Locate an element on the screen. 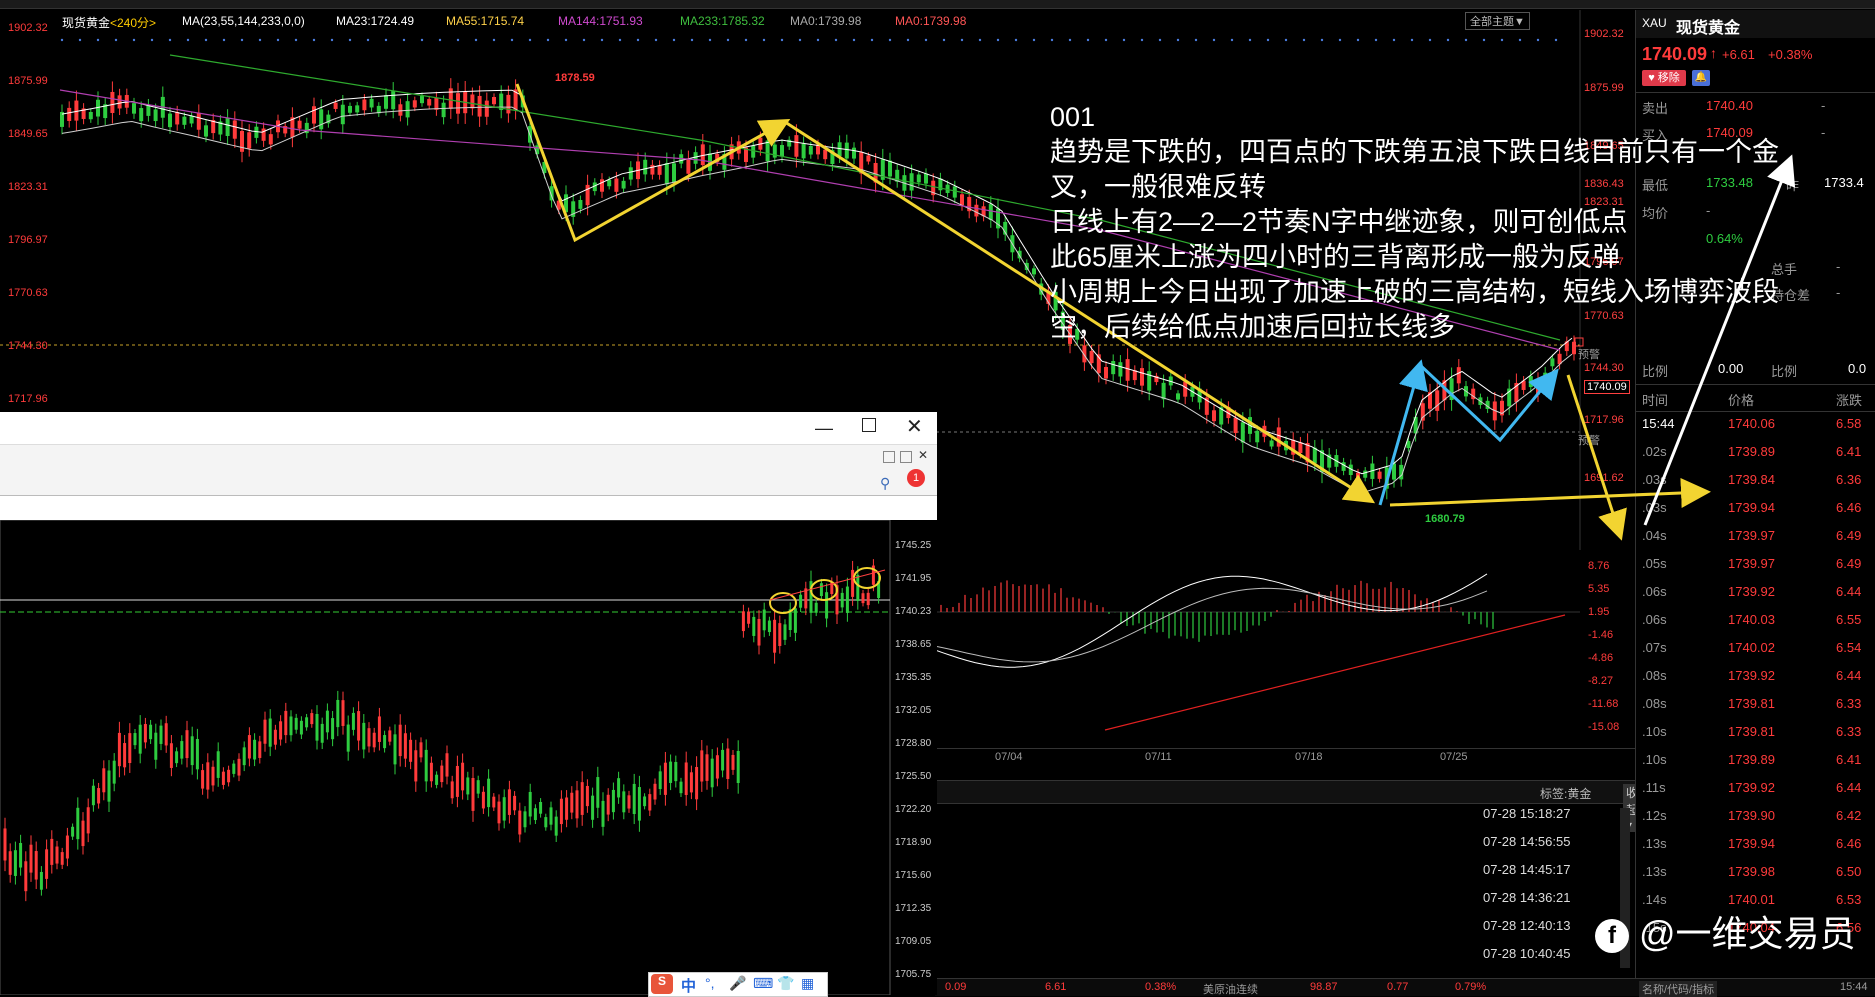 Image resolution: width=1875 pixels, height=997 pixels. tick-row: .07s 1740.02 6.54 is located at coordinates (1752, 647).